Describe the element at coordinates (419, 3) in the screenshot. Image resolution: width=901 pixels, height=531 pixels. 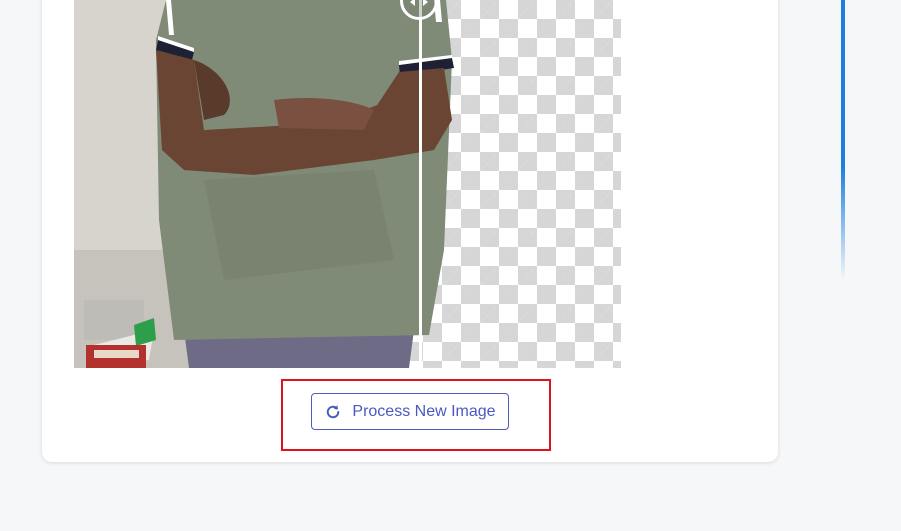
I see `drag-arrows-icon` at that location.